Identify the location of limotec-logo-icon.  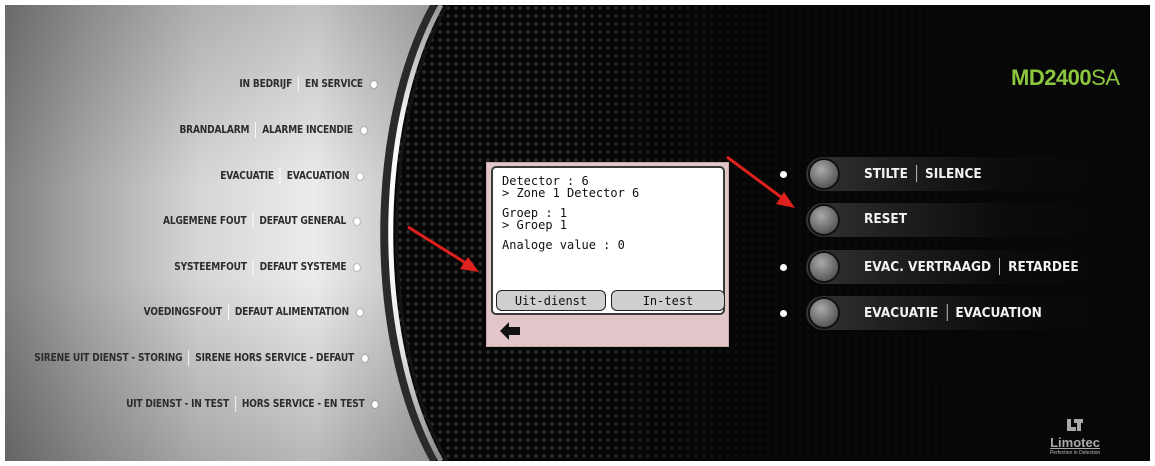
(1075, 425).